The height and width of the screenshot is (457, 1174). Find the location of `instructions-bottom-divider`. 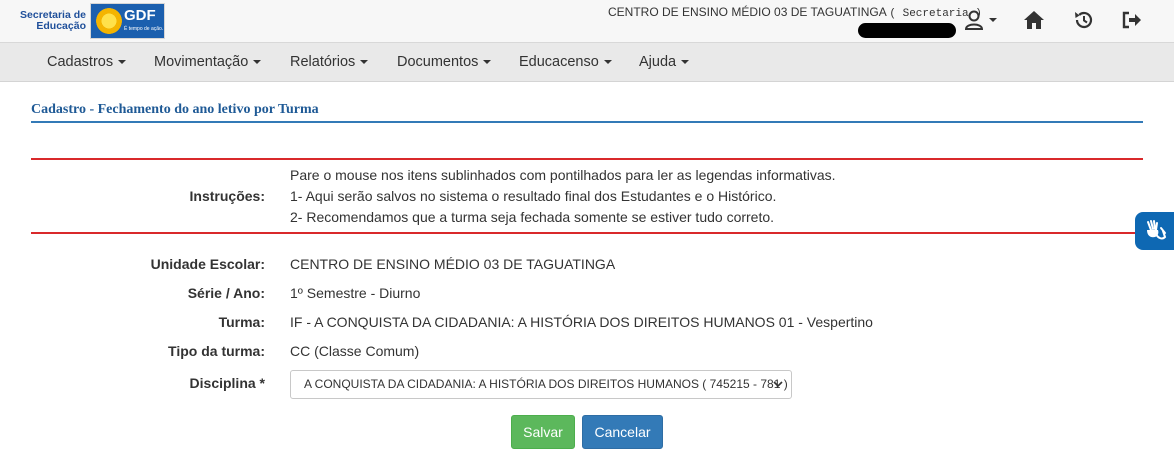

instructions-bottom-divider is located at coordinates (587, 233).